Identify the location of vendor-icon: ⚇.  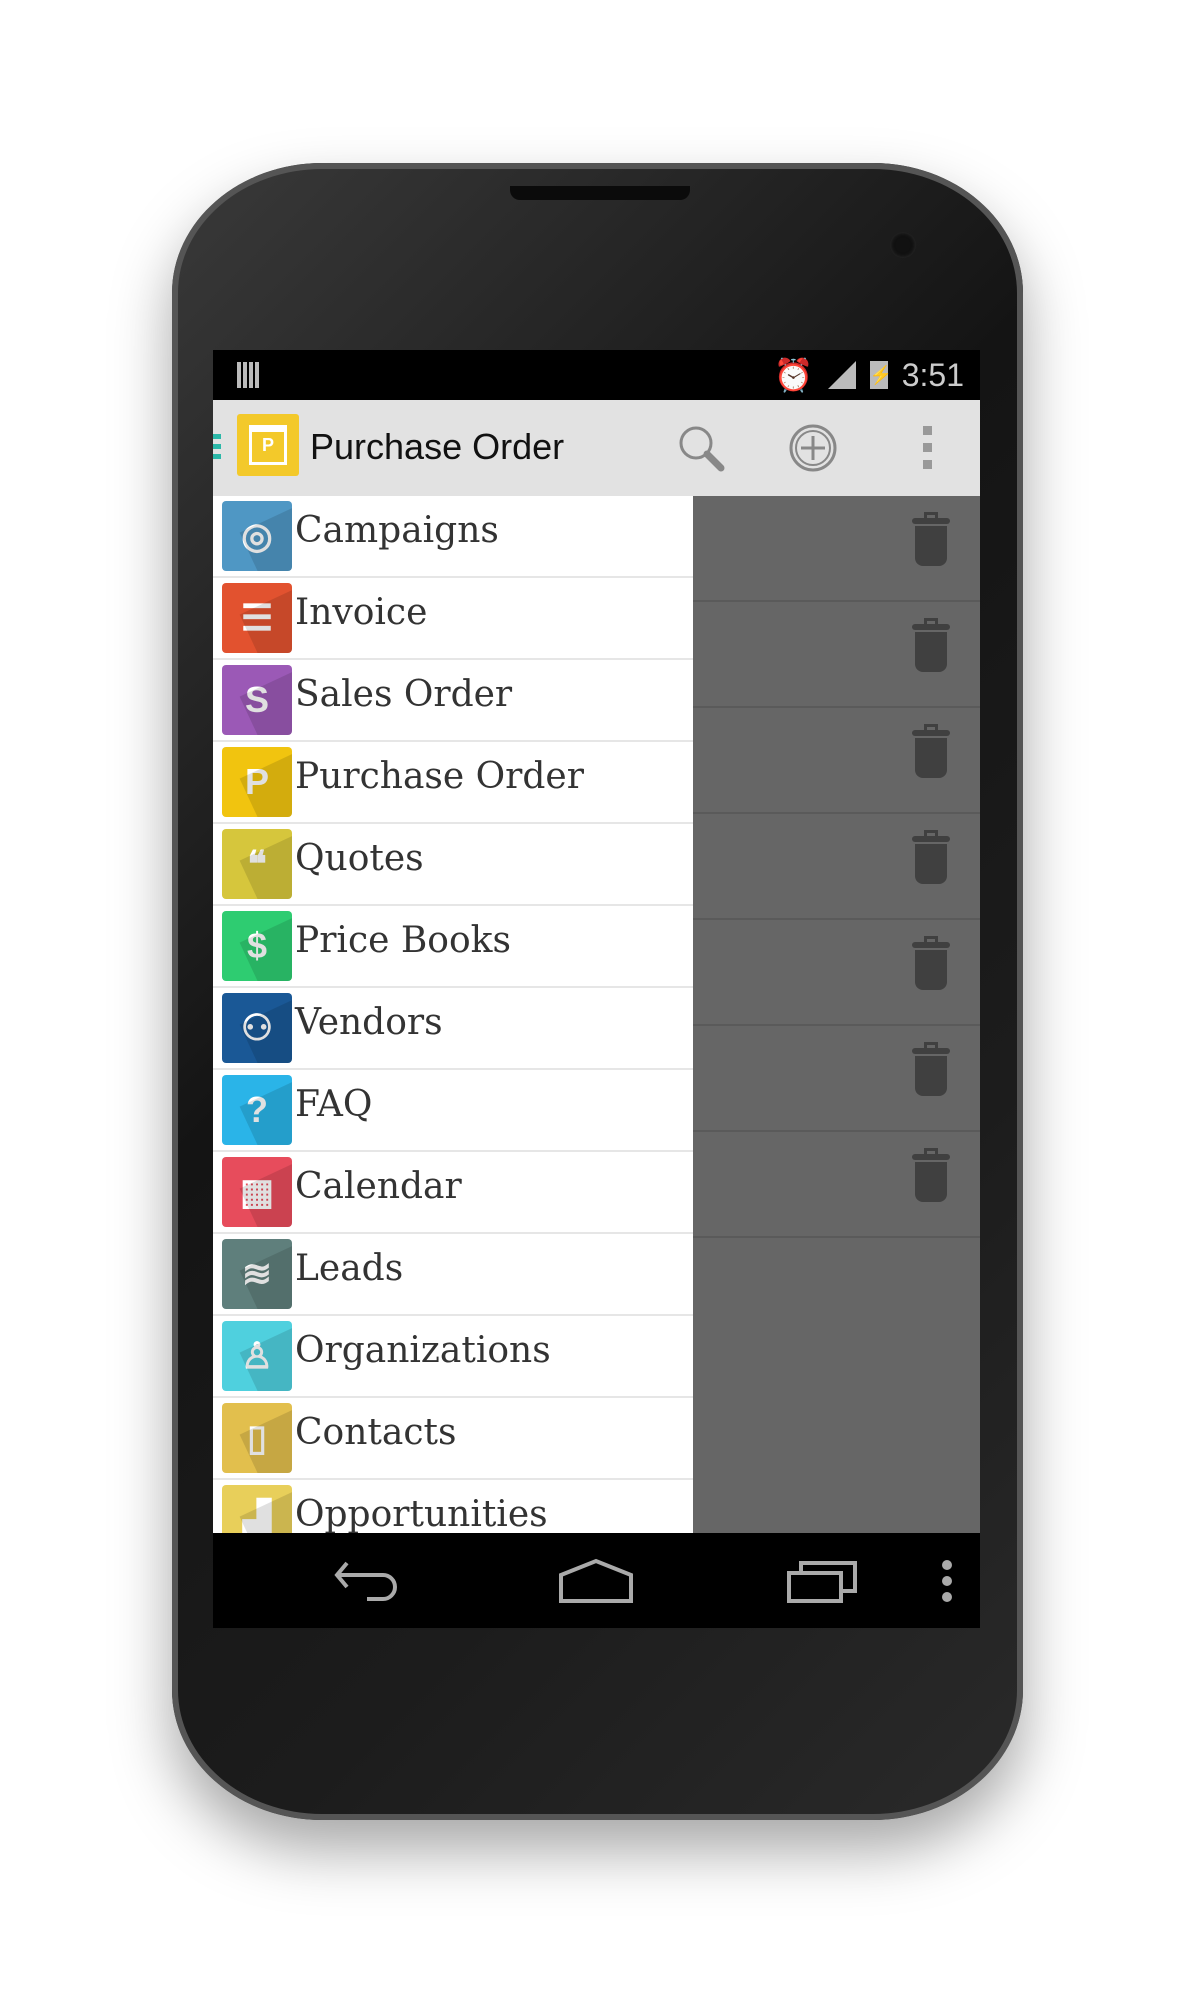
(257, 1028).